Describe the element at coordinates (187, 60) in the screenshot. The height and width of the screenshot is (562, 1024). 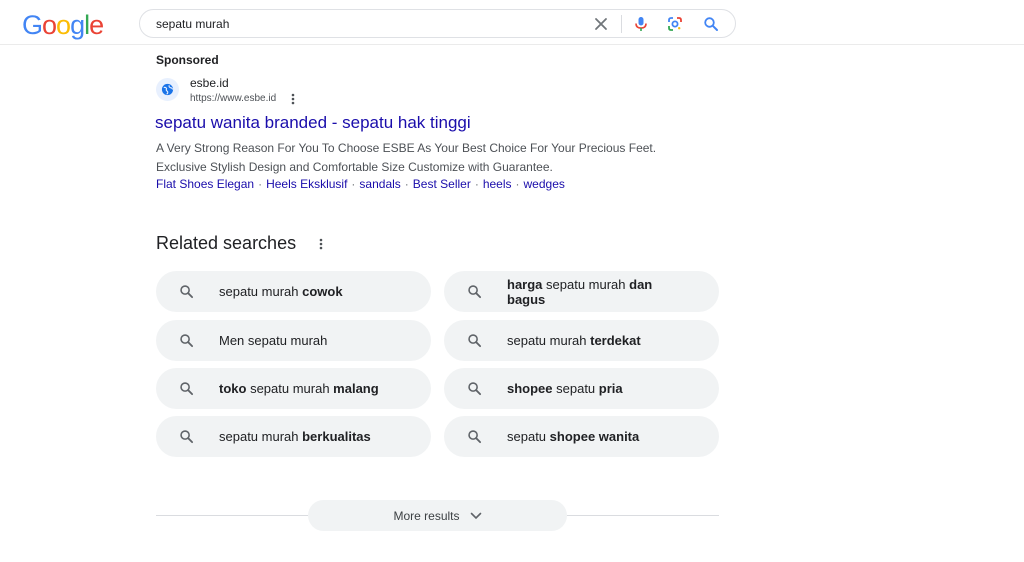
I see `sponsored-label: Sponsored` at that location.